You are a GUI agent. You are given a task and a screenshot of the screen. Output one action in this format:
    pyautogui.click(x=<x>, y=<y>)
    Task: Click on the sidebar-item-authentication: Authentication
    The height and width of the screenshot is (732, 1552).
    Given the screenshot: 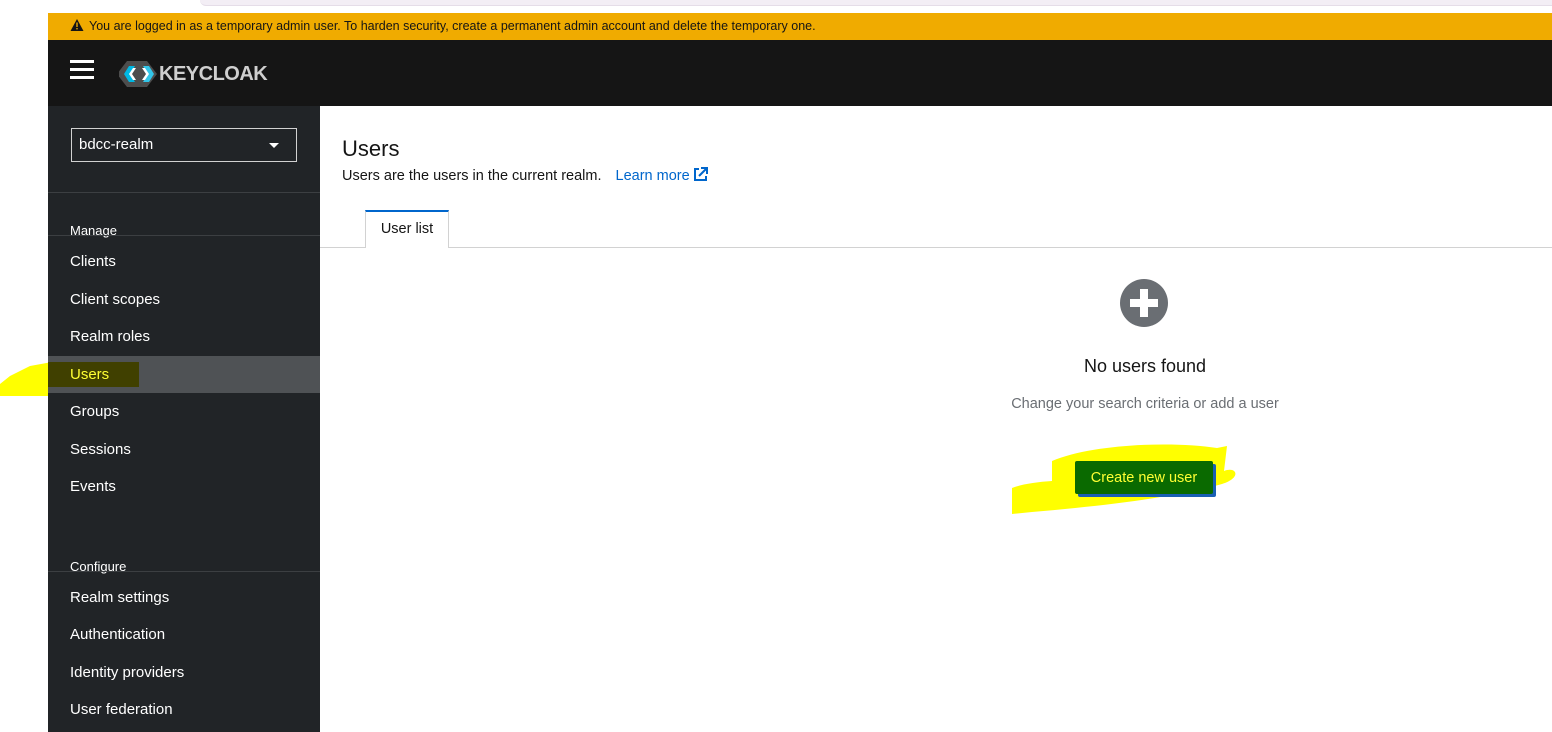 What is the action you would take?
    pyautogui.click(x=184, y=634)
    